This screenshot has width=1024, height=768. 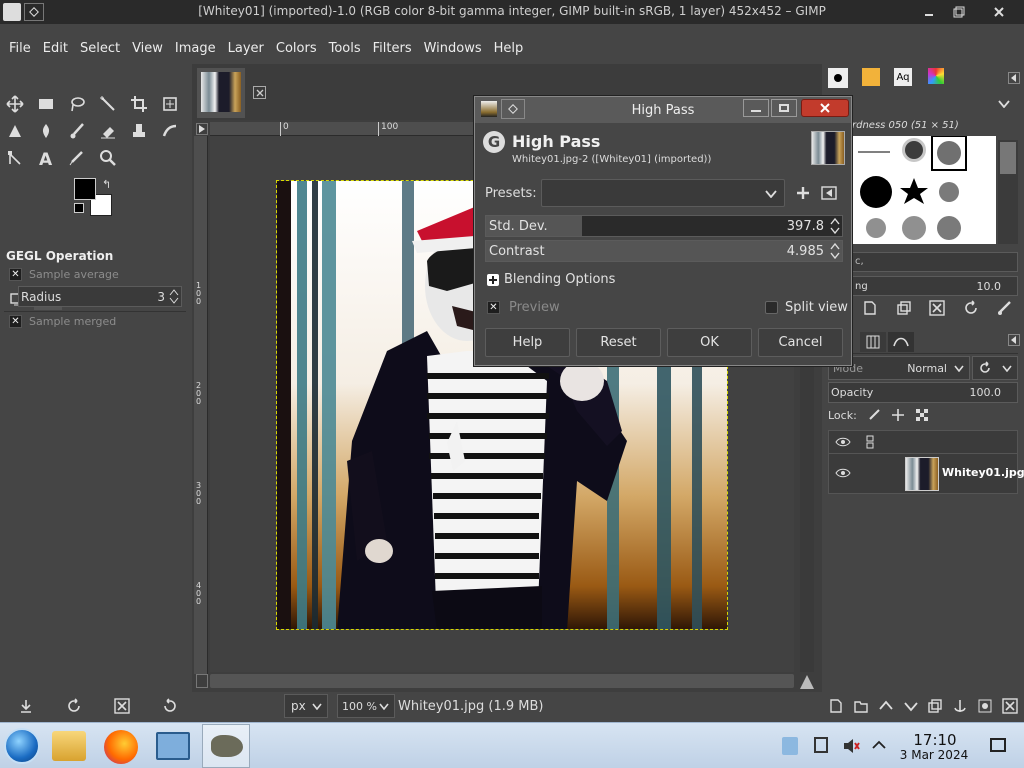 What do you see at coordinates (15, 274) in the screenshot?
I see `sample-average-checkbox: ✕` at bounding box center [15, 274].